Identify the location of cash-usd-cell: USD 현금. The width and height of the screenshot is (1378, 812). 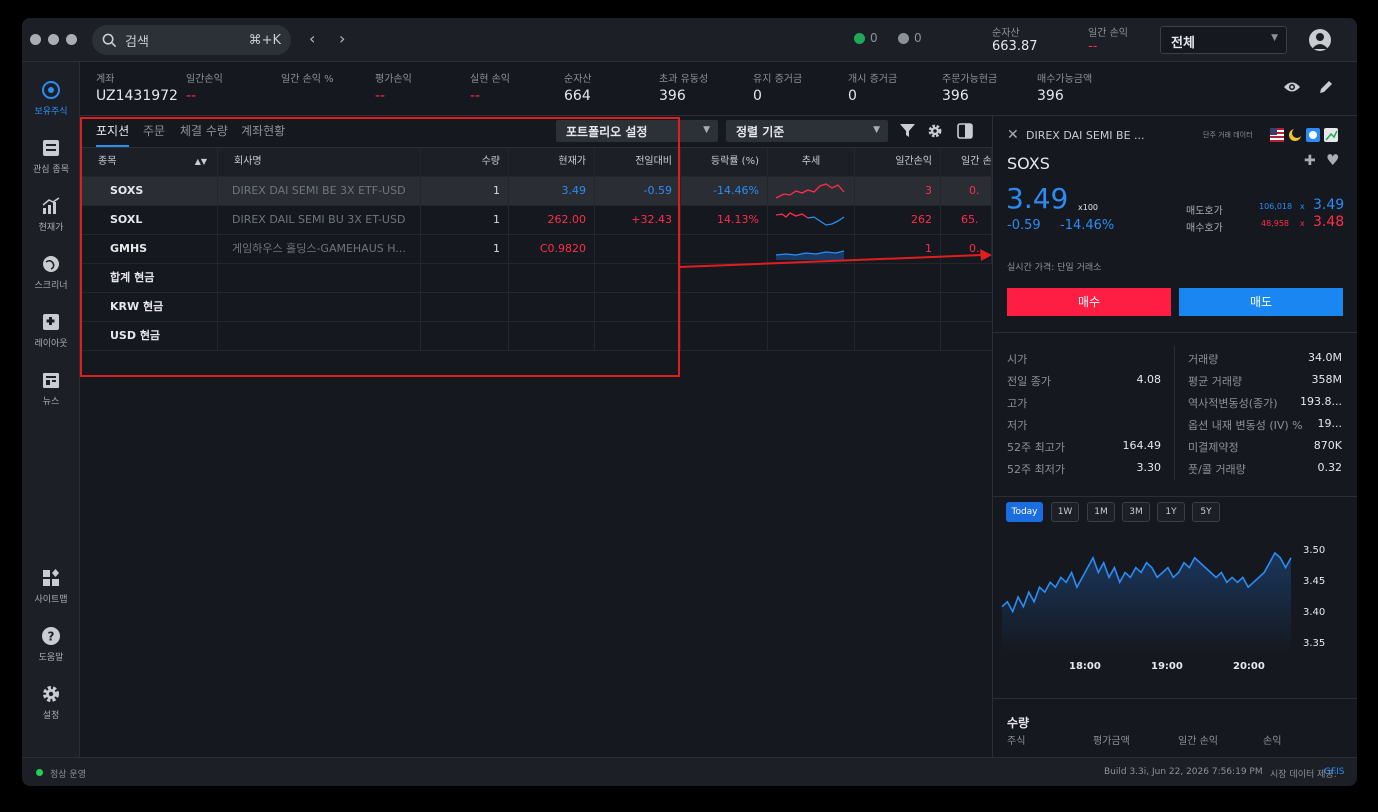
(149, 336).